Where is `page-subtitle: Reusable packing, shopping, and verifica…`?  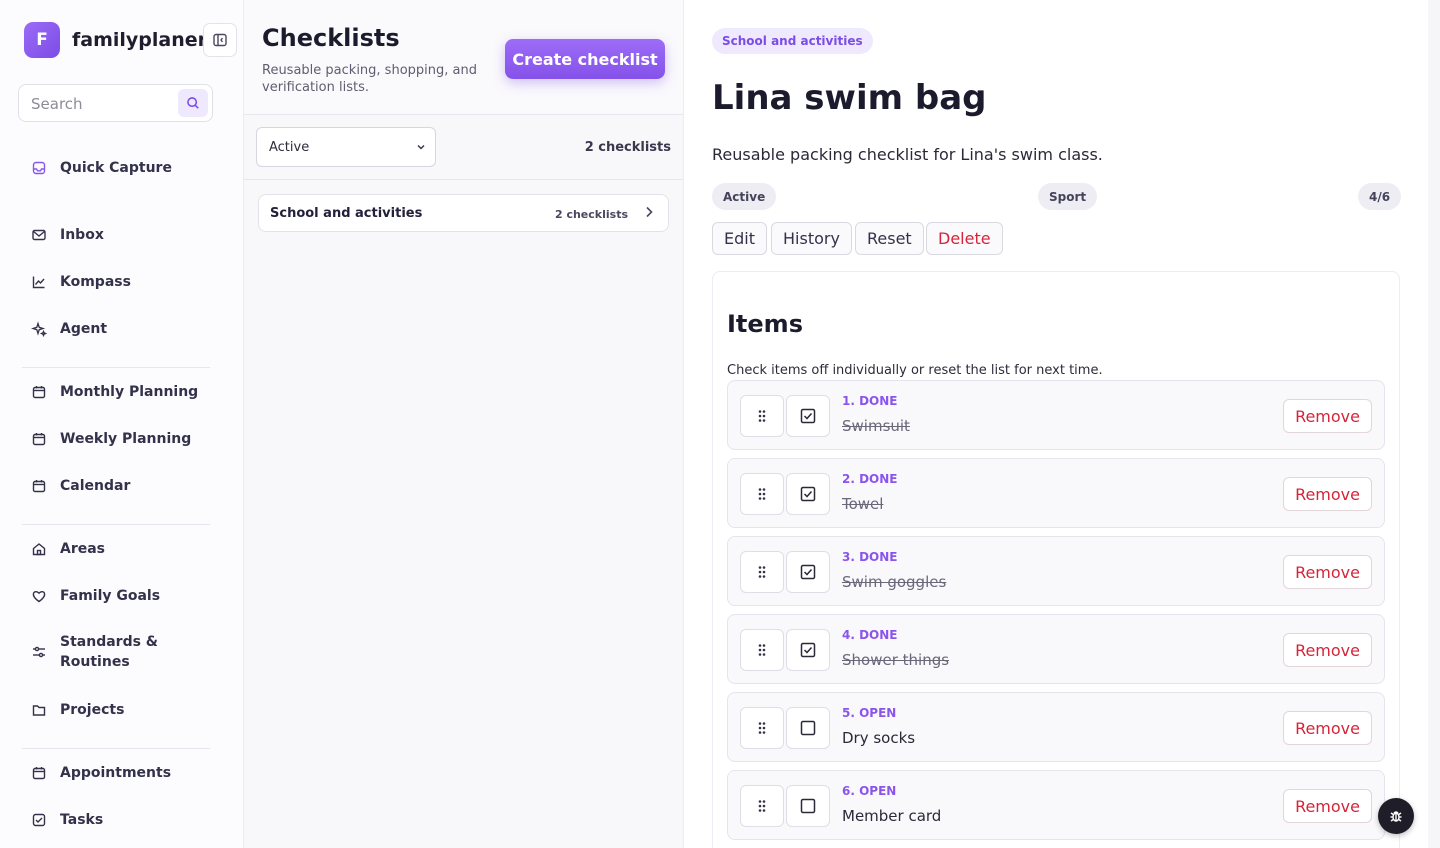 page-subtitle: Reusable packing, shopping, and verifica… is located at coordinates (369, 79).